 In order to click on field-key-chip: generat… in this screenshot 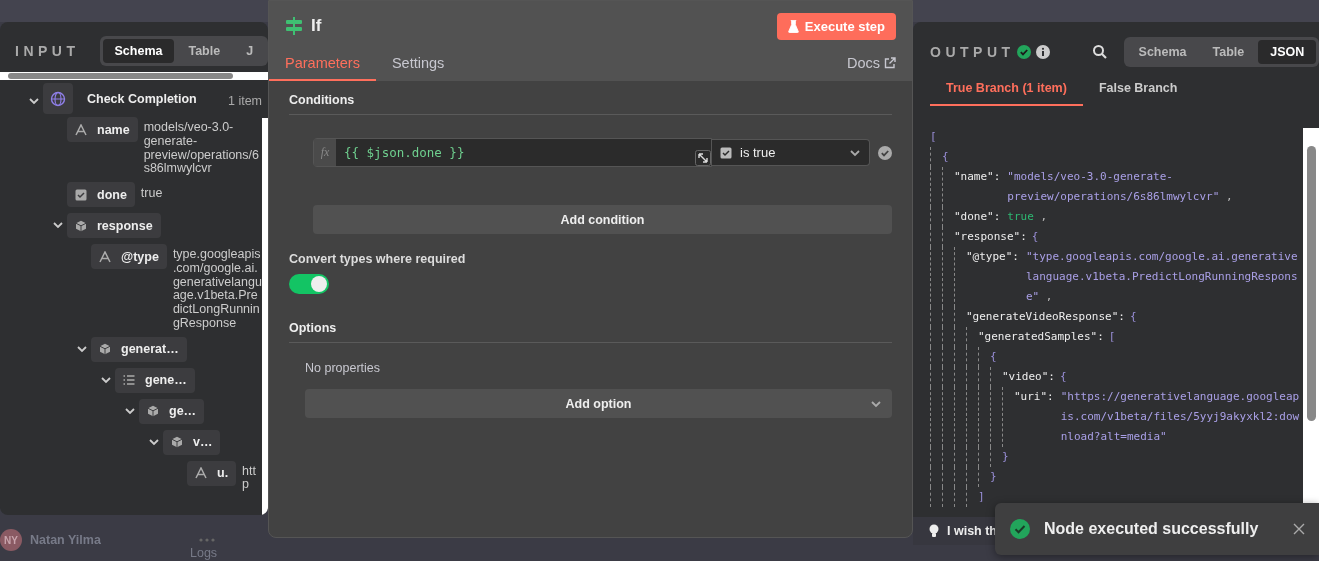, I will do `click(139, 349)`.